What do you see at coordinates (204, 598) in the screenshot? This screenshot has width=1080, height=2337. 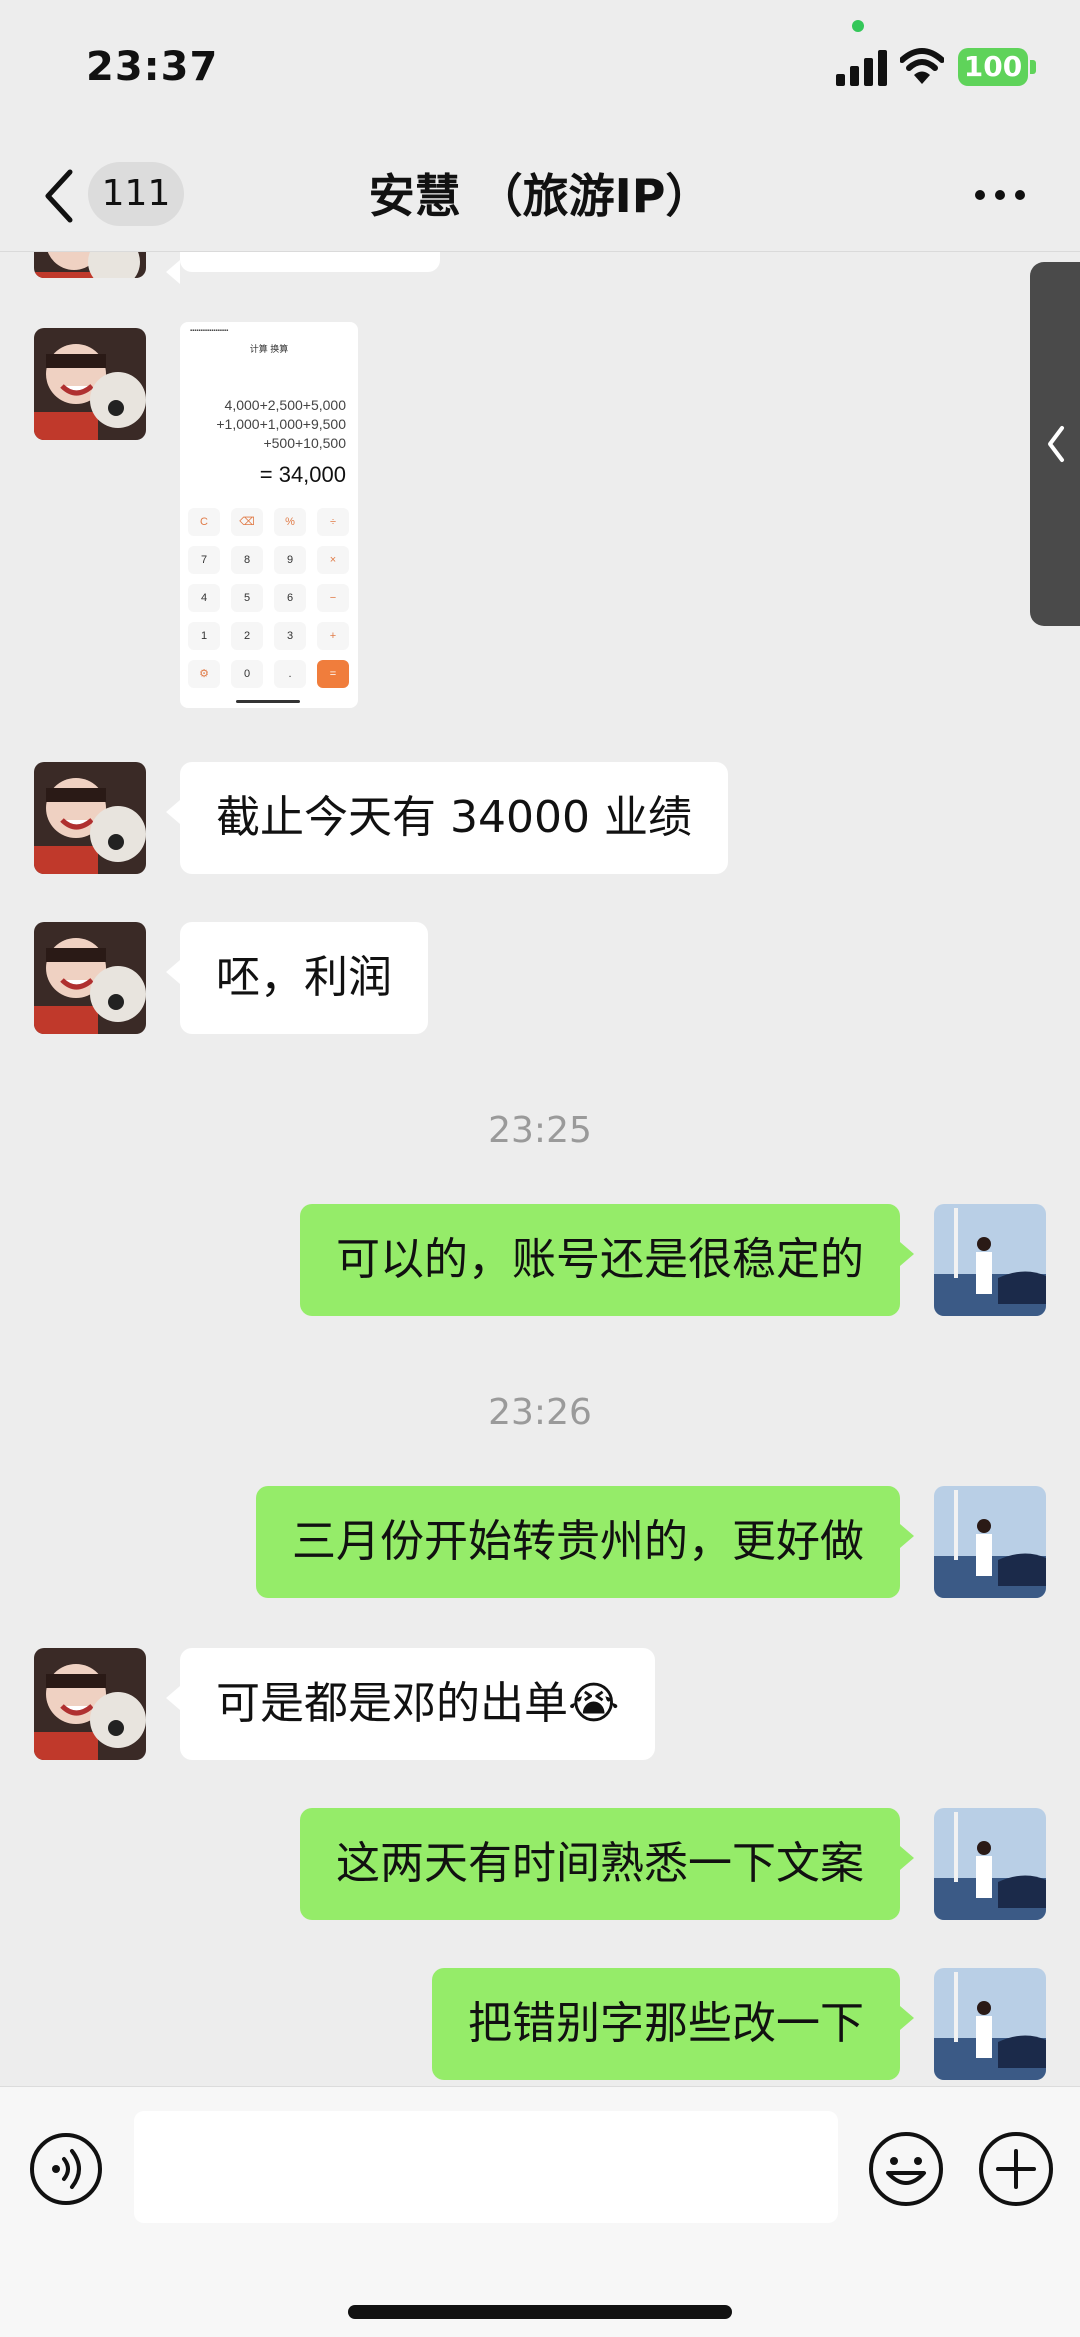 I see `calc-key: 4` at bounding box center [204, 598].